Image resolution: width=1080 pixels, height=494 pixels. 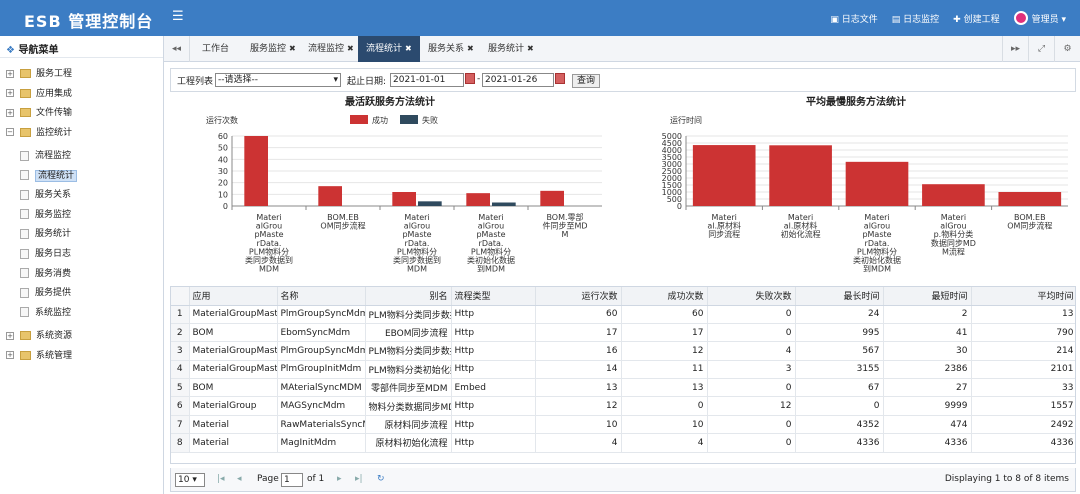 I want to click on end-date-input: 2021-01-26, so click(x=518, y=80).